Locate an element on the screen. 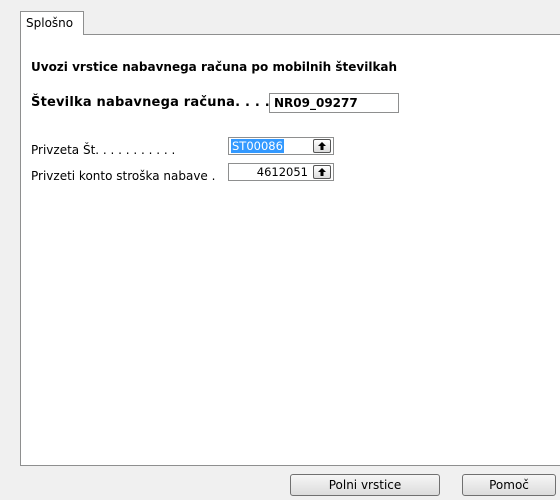  default-cost-account-lookup-button is located at coordinates (322, 172).